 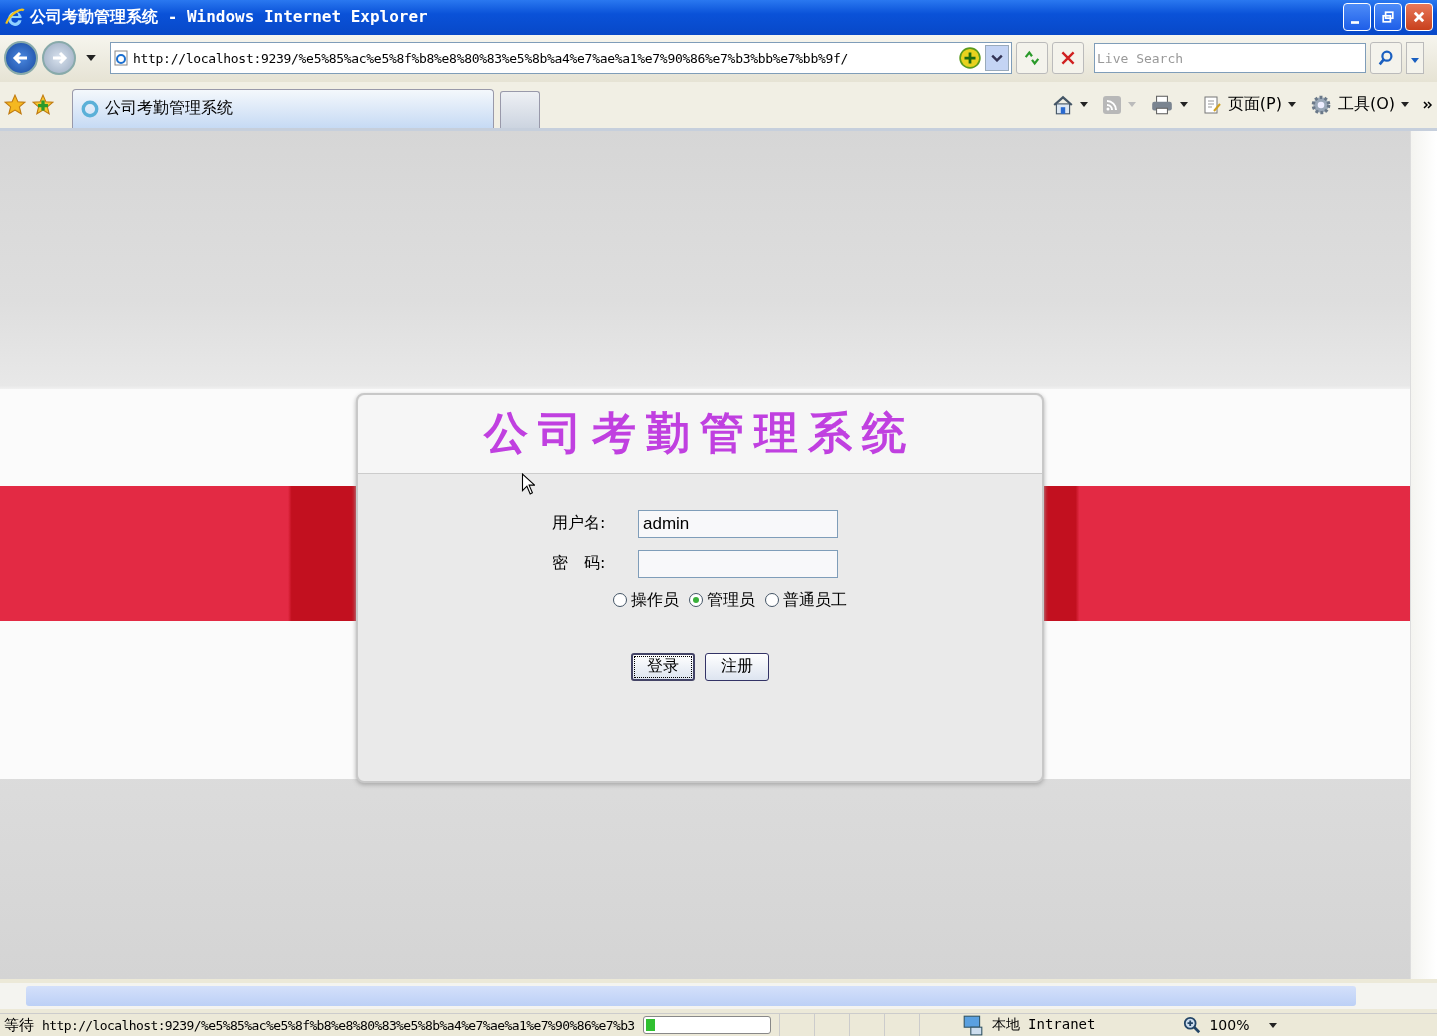 I want to click on browser-tab: 公司考勤管理系统, so click(x=283, y=108).